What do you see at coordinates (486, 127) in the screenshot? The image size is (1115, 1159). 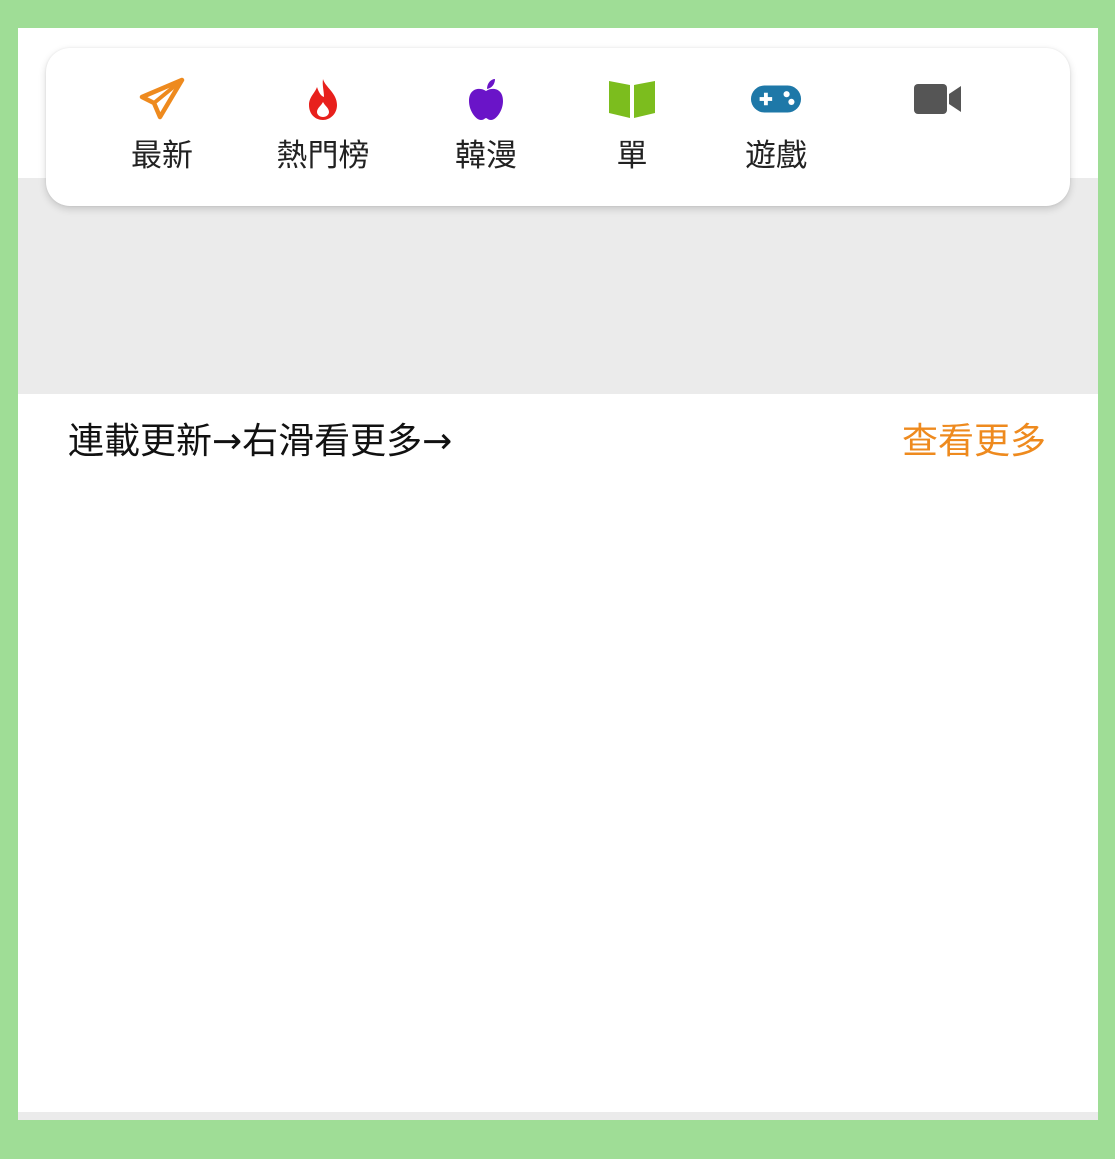 I see `nav-item-korean-manhwa: 韓漫` at bounding box center [486, 127].